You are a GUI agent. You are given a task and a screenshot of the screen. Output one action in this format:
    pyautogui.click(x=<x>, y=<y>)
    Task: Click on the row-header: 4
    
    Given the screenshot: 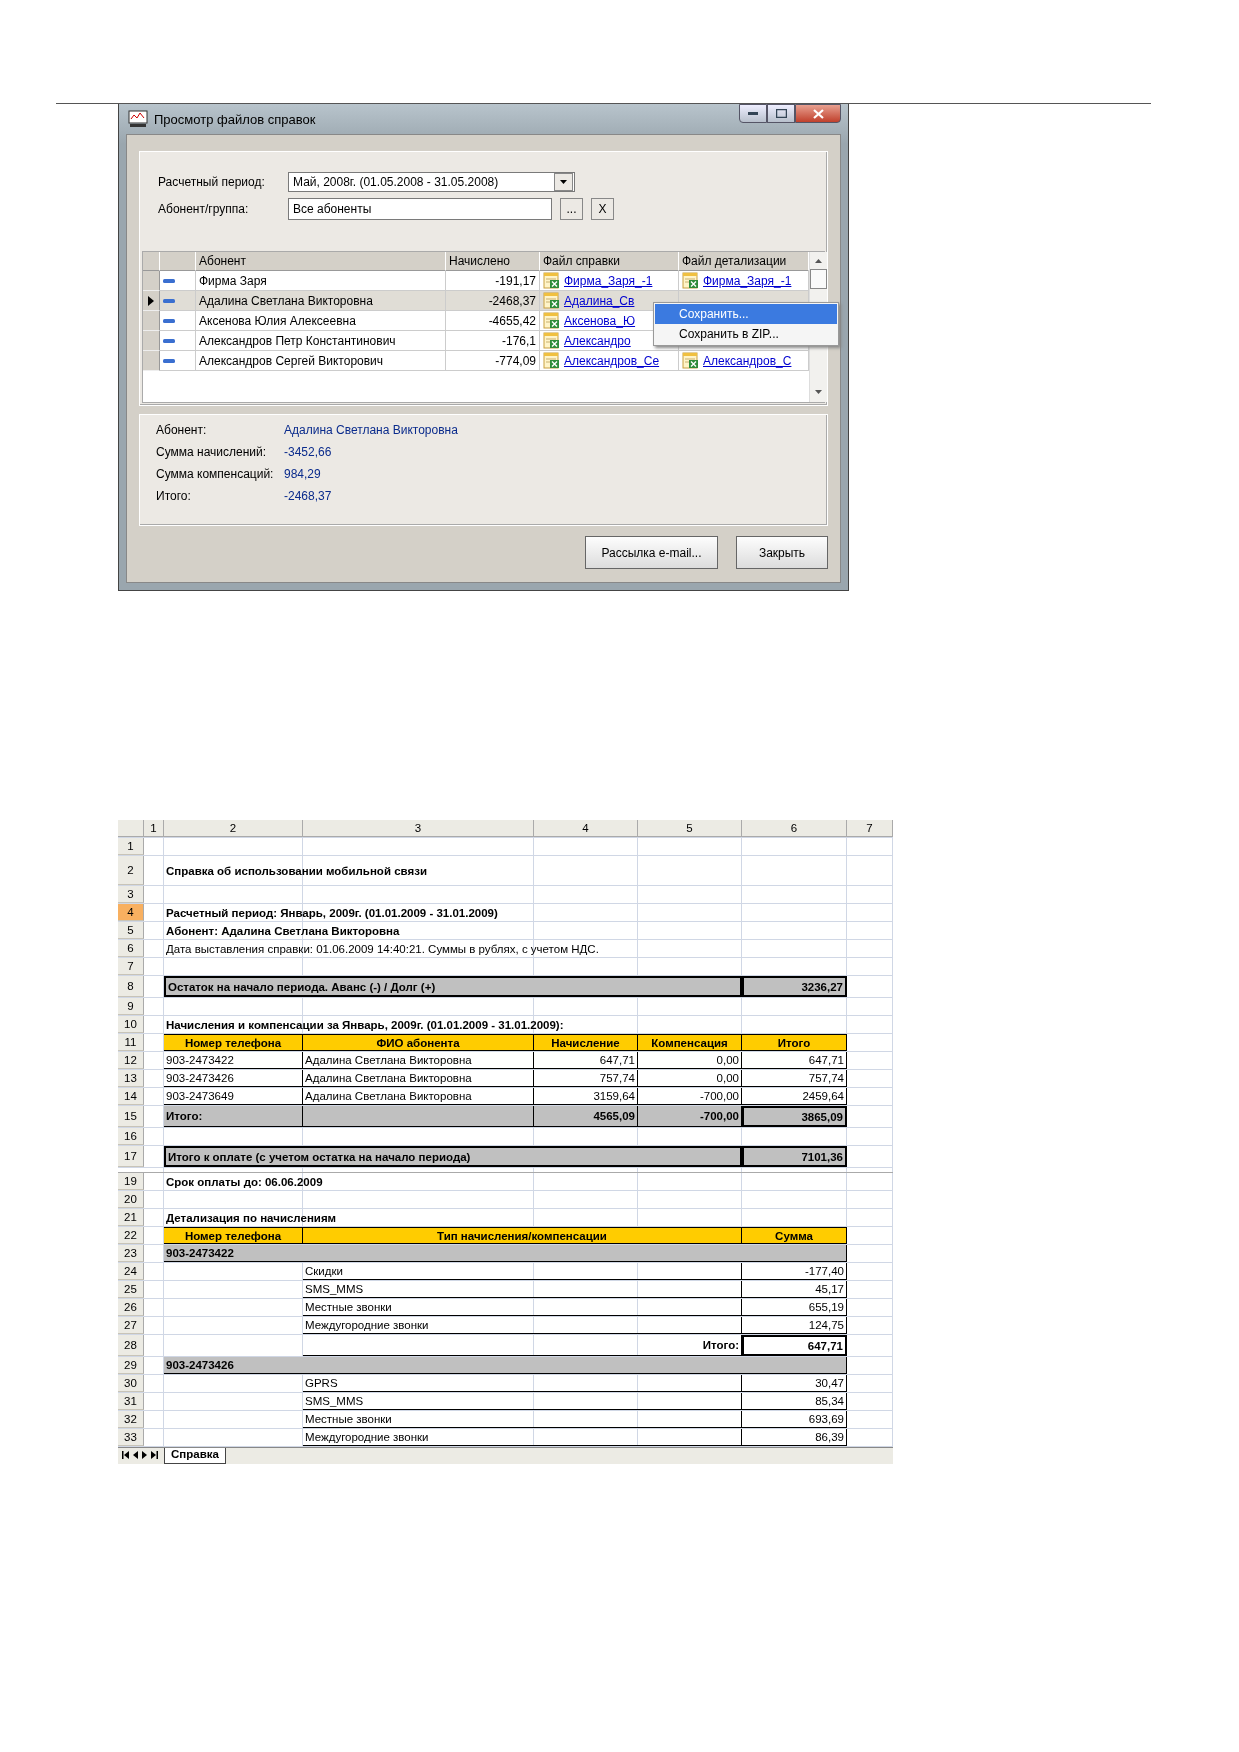 What is the action you would take?
    pyautogui.click(x=131, y=912)
    